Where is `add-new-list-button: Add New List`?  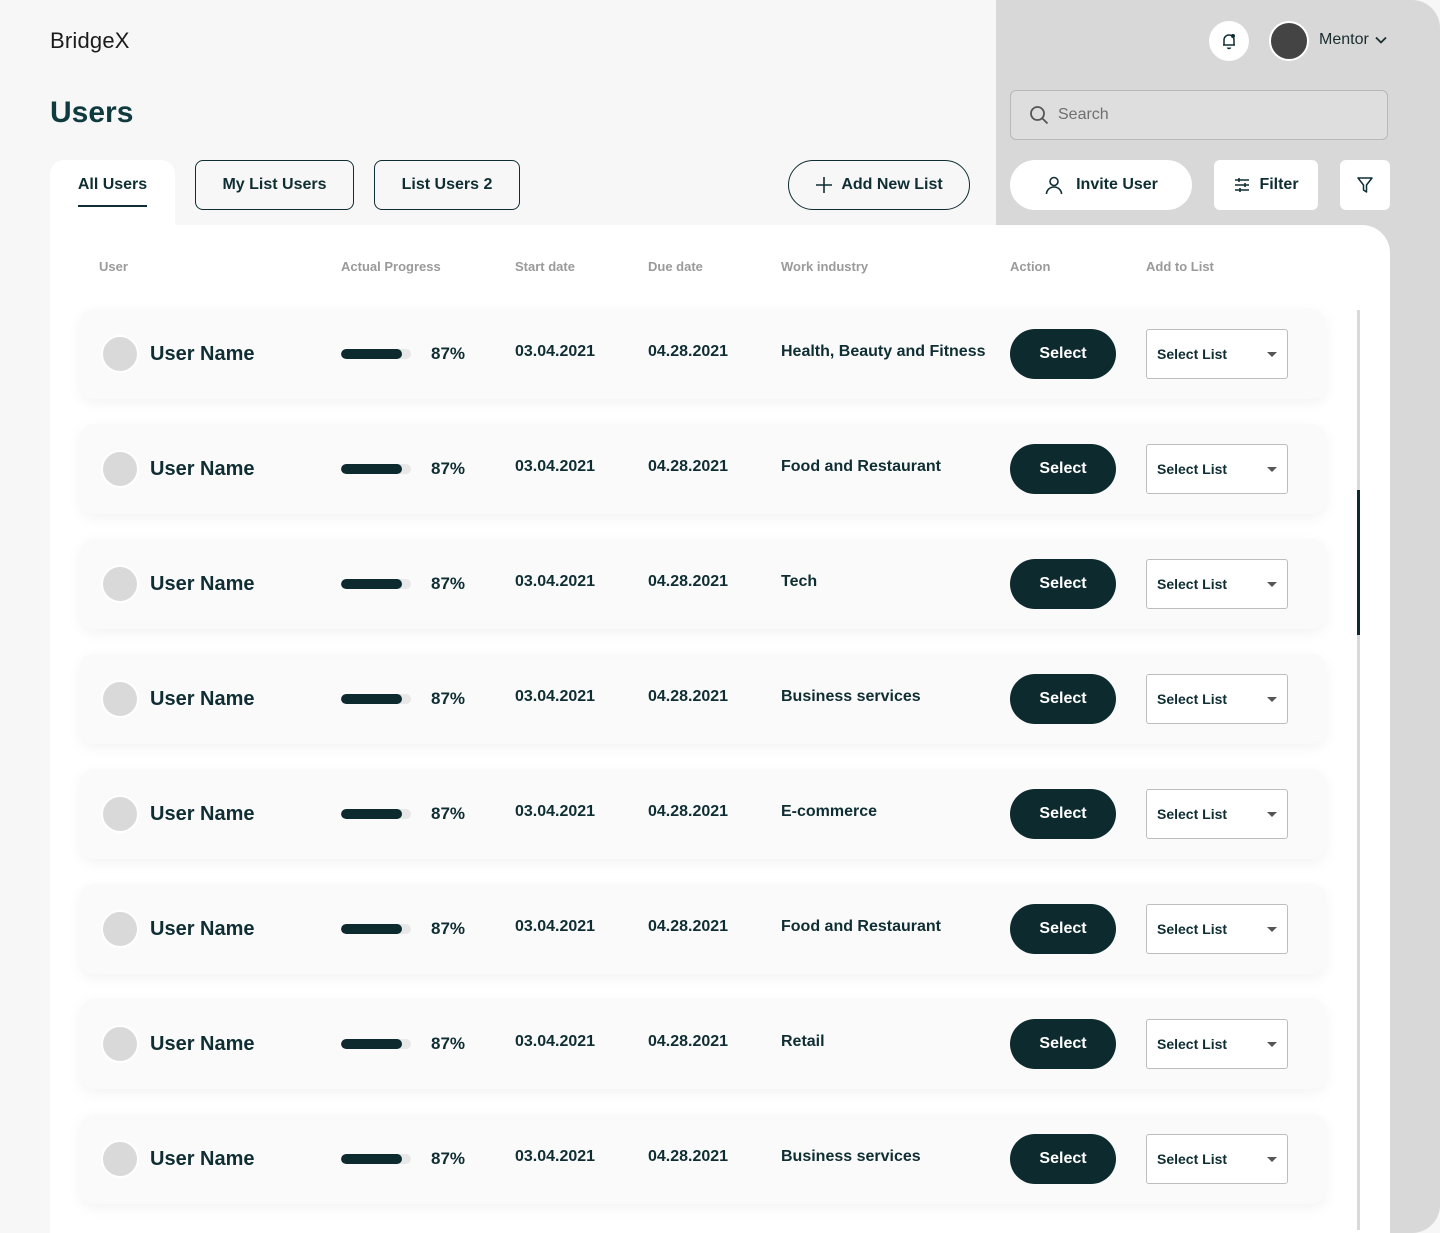
add-new-list-button: Add New List is located at coordinates (879, 185).